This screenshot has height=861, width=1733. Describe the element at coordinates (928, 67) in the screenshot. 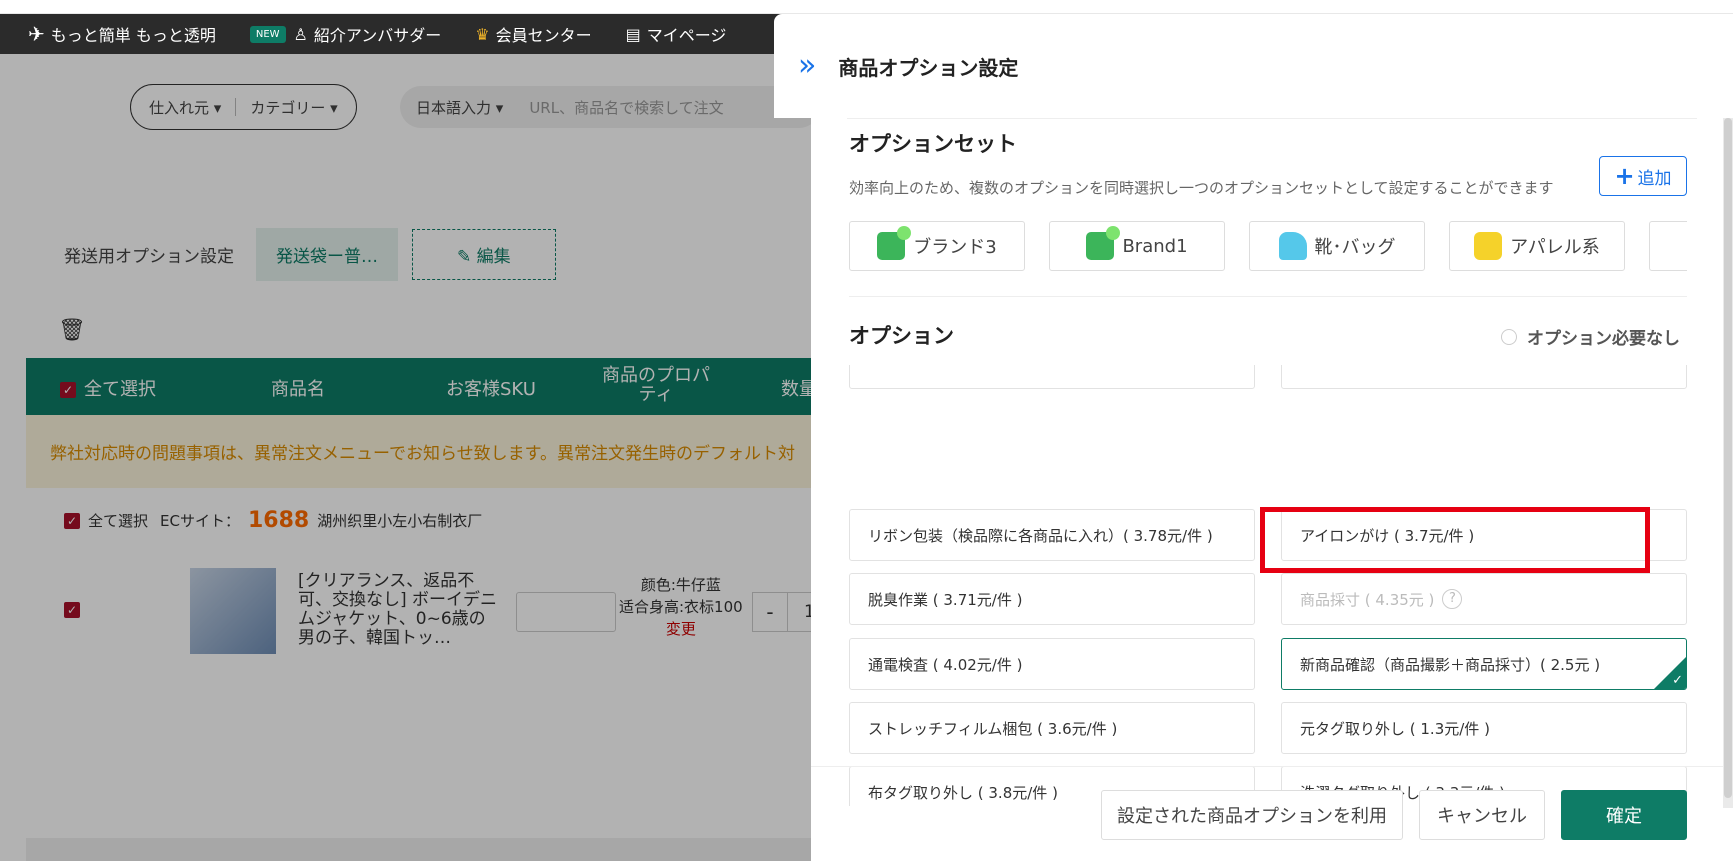

I see `drawer-title: 商品オプション設定` at that location.